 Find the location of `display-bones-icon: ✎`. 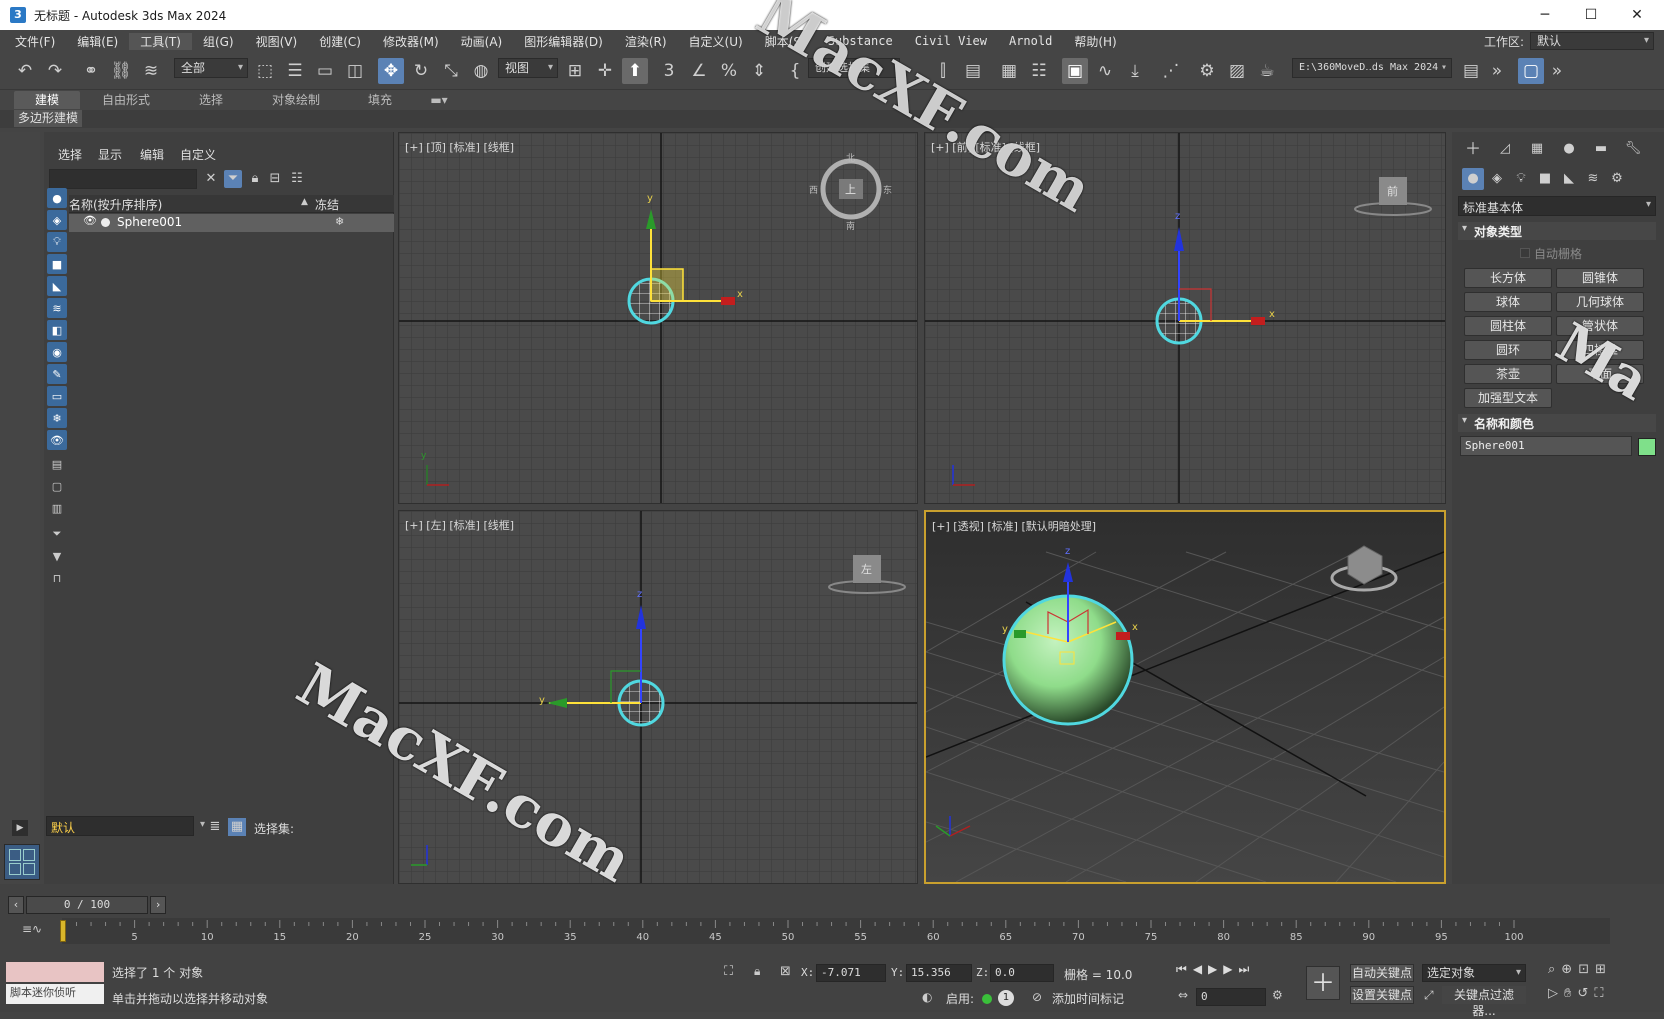

display-bones-icon: ✎ is located at coordinates (57, 374).